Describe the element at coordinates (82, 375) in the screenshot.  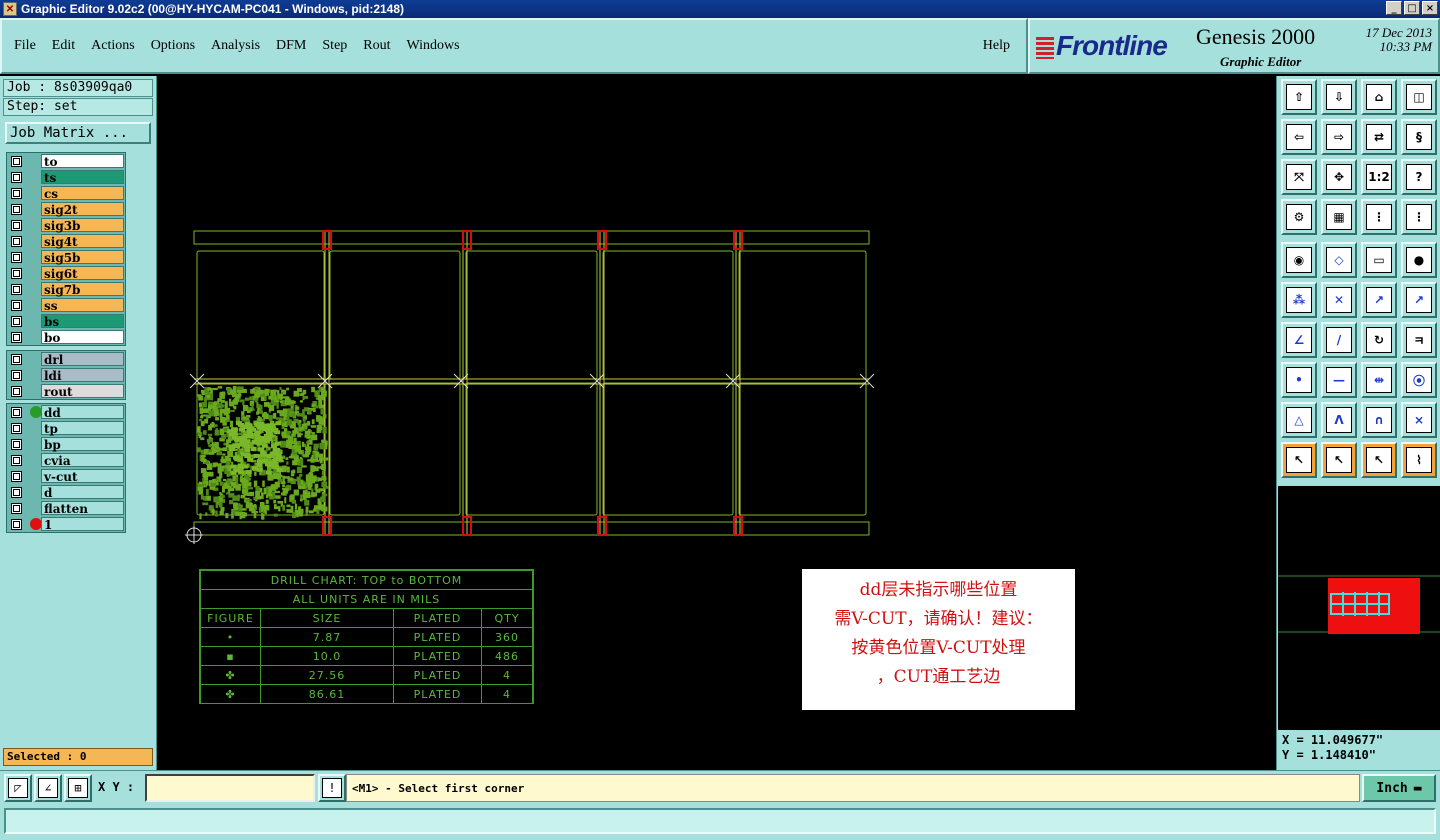
I see `layer-name: ldi` at that location.